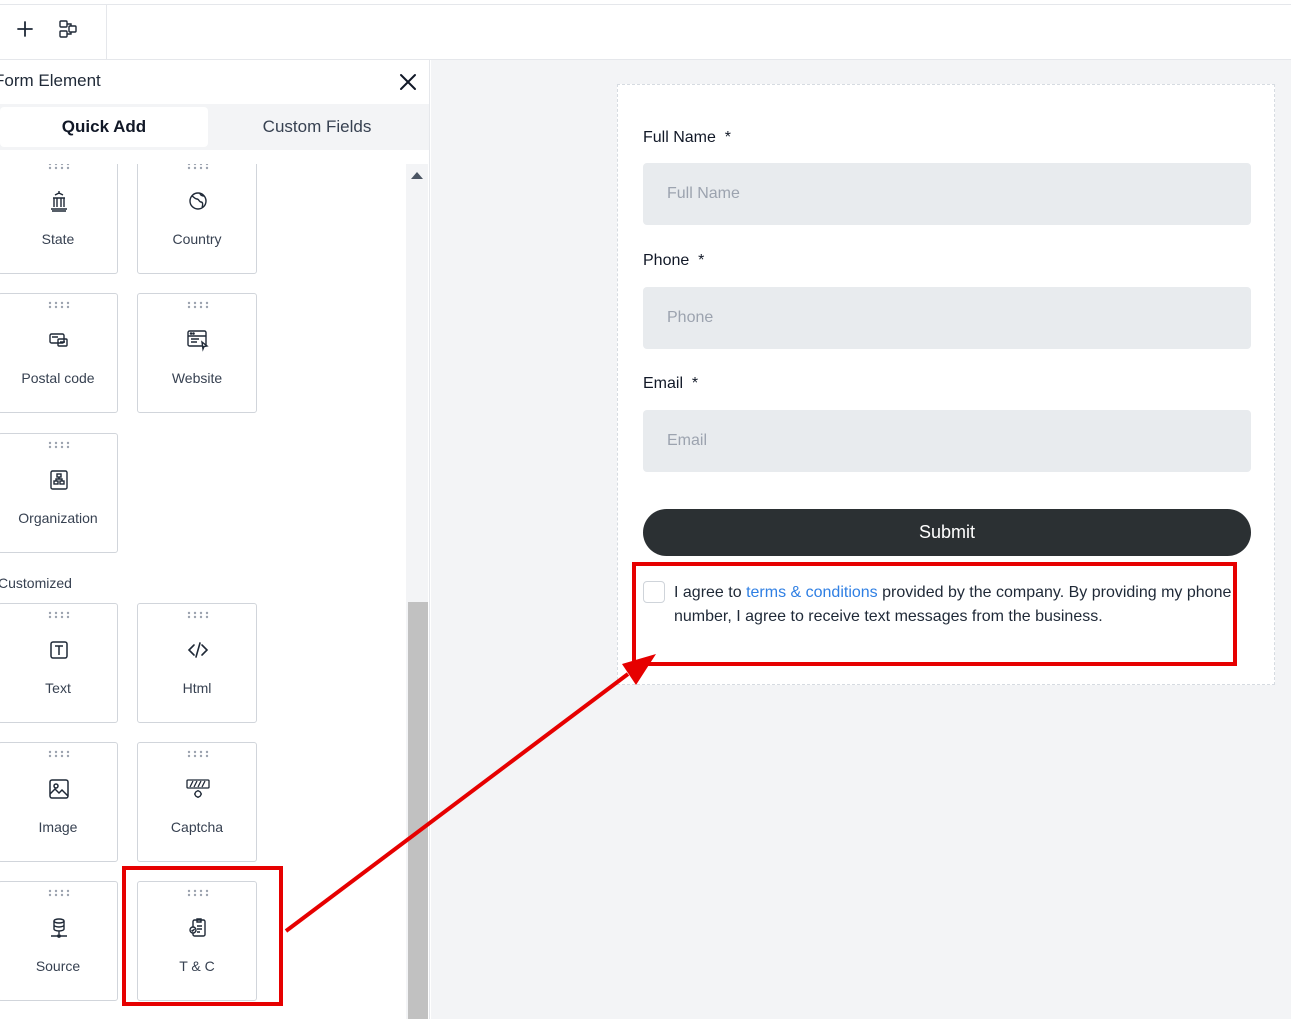  Describe the element at coordinates (674, 260) in the screenshot. I see `phone-label: Phone *` at that location.